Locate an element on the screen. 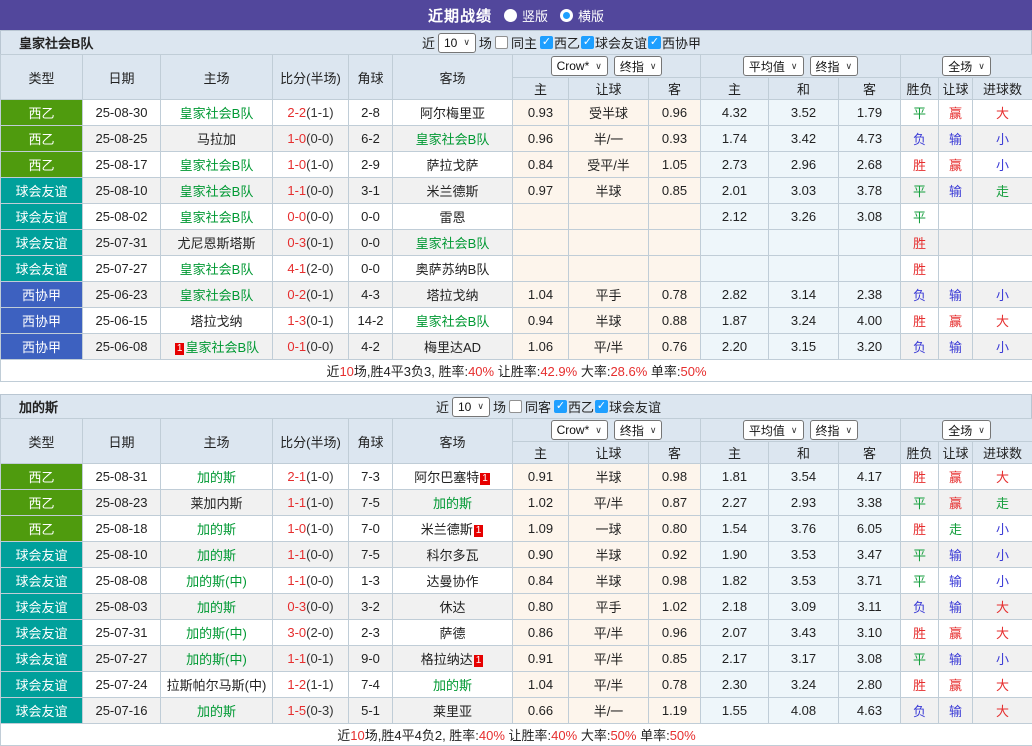  scope-select-1: 全场∨ is located at coordinates (966, 66).